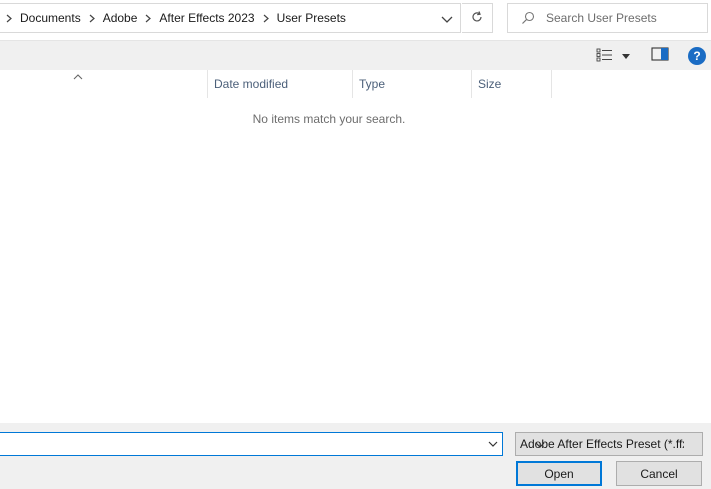 The height and width of the screenshot is (489, 711). Describe the element at coordinates (615, 56) in the screenshot. I see `change-view-button` at that location.